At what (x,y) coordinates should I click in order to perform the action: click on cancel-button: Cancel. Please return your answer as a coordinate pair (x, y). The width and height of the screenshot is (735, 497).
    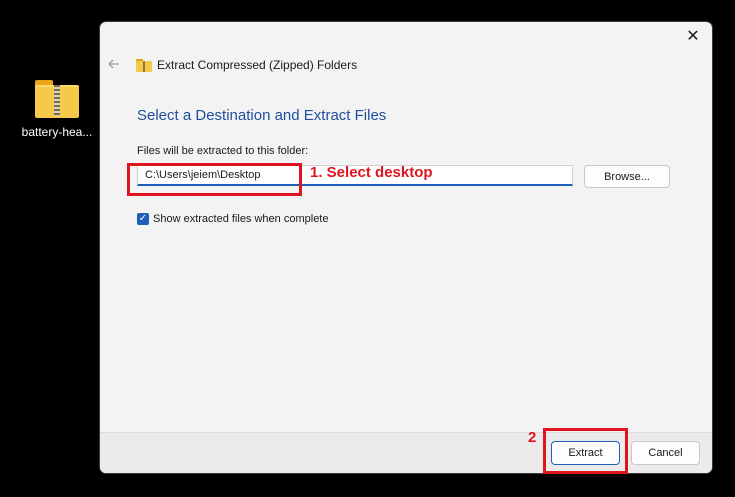
    Looking at the image, I should click on (665, 453).